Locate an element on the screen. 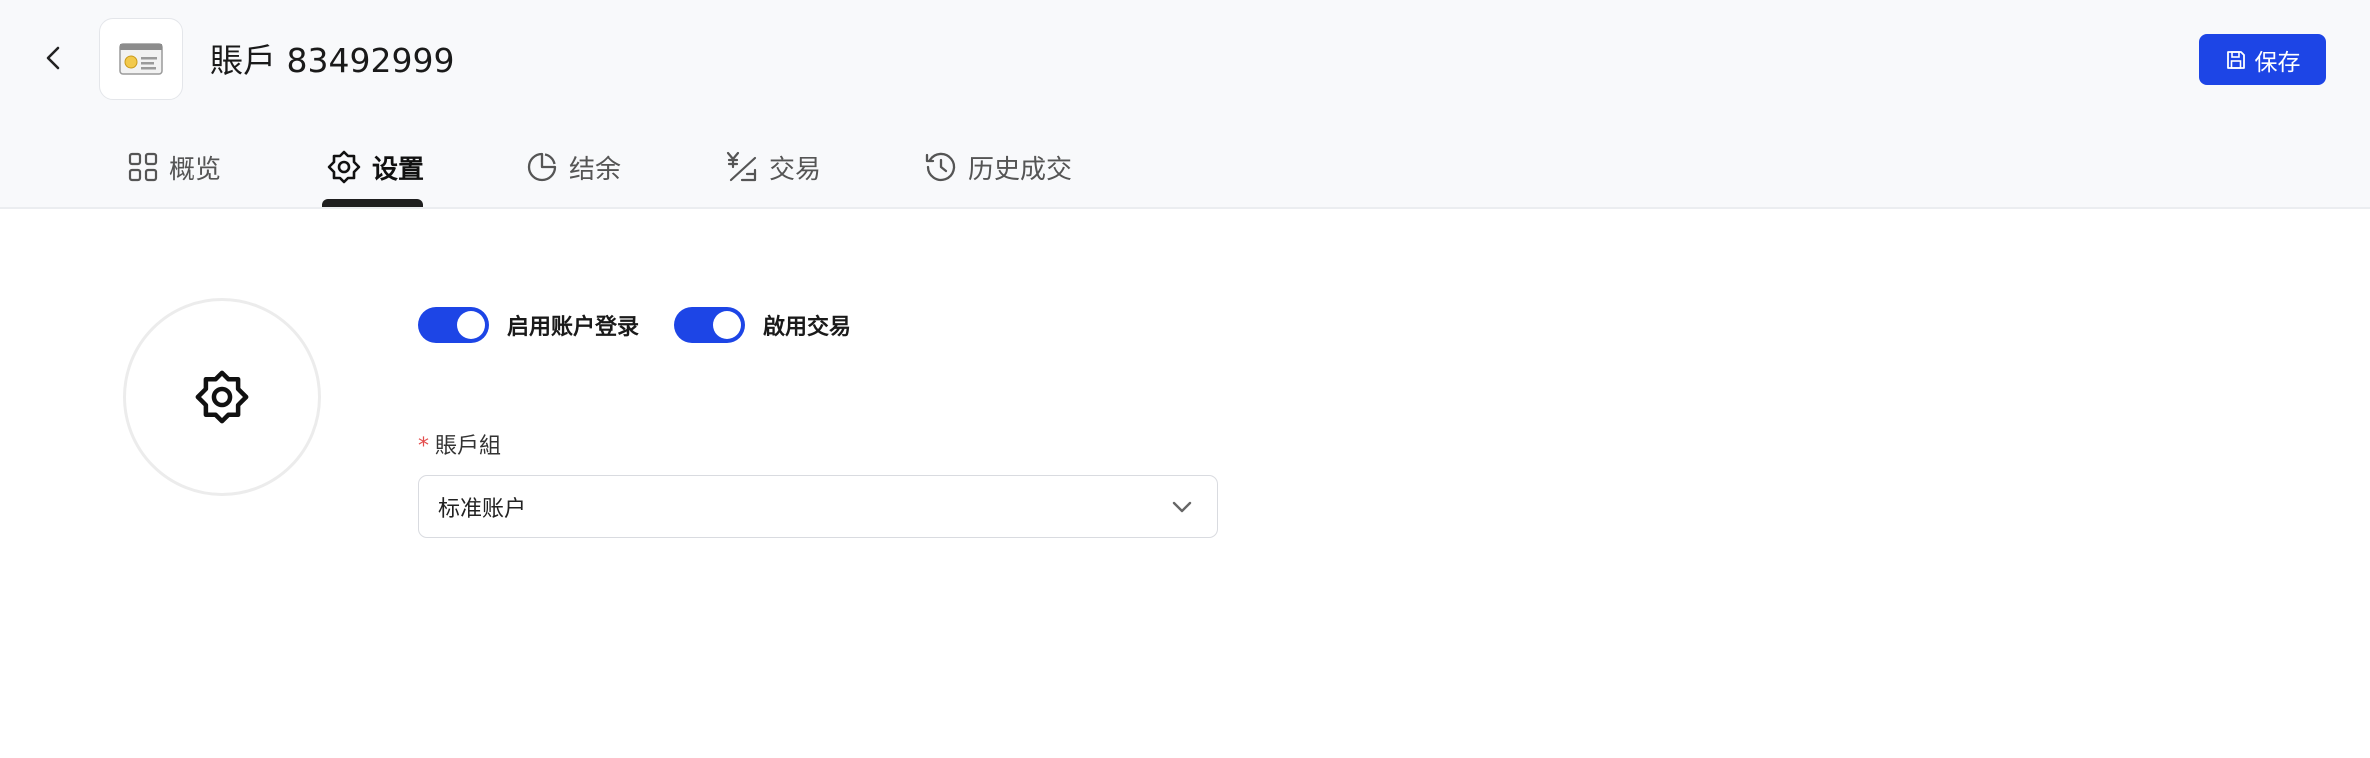 This screenshot has height=758, width=2370. tab-history: 历史成交 is located at coordinates (998, 167).